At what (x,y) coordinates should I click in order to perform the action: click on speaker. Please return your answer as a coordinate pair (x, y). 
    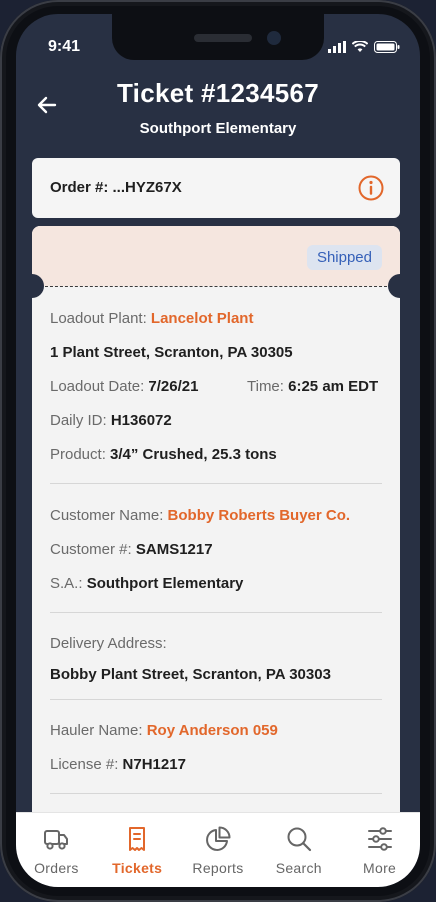
    Looking at the image, I should click on (223, 38).